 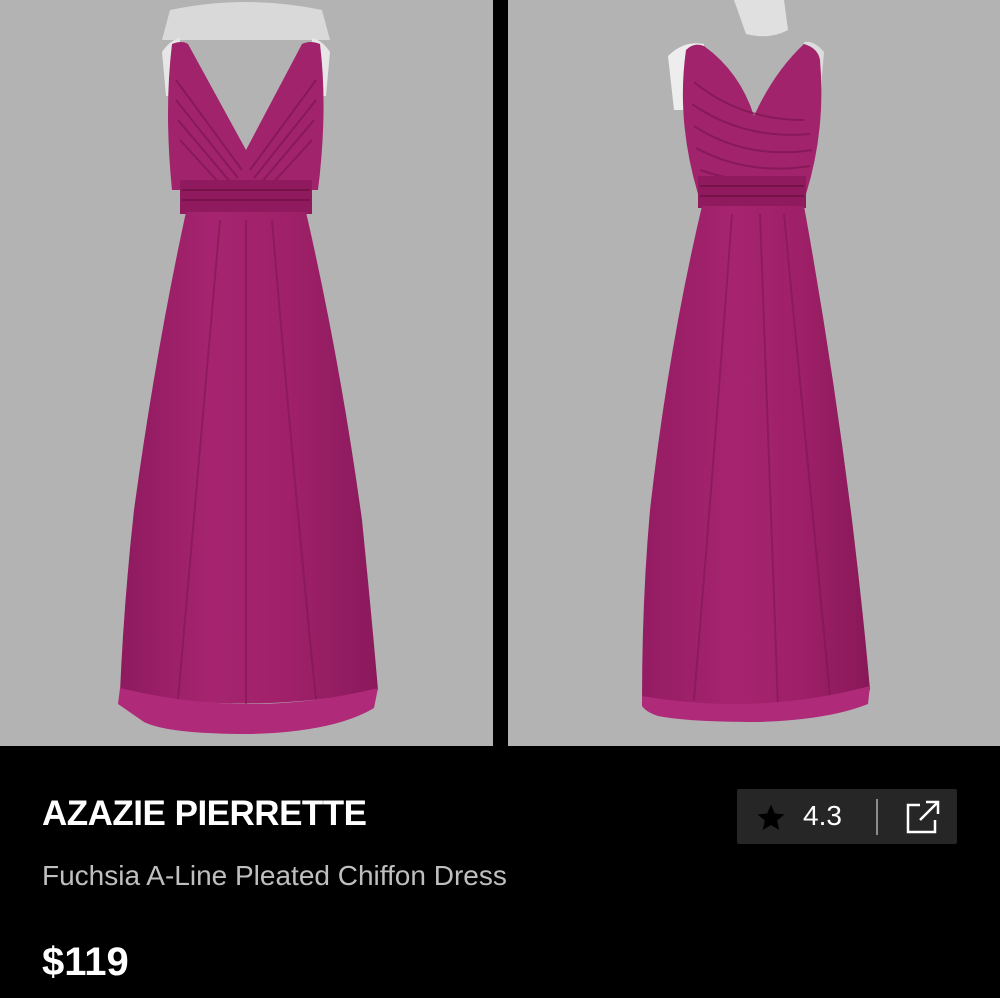 I want to click on product-brand: AZAZIE PIERRETTE, so click(x=204, y=813).